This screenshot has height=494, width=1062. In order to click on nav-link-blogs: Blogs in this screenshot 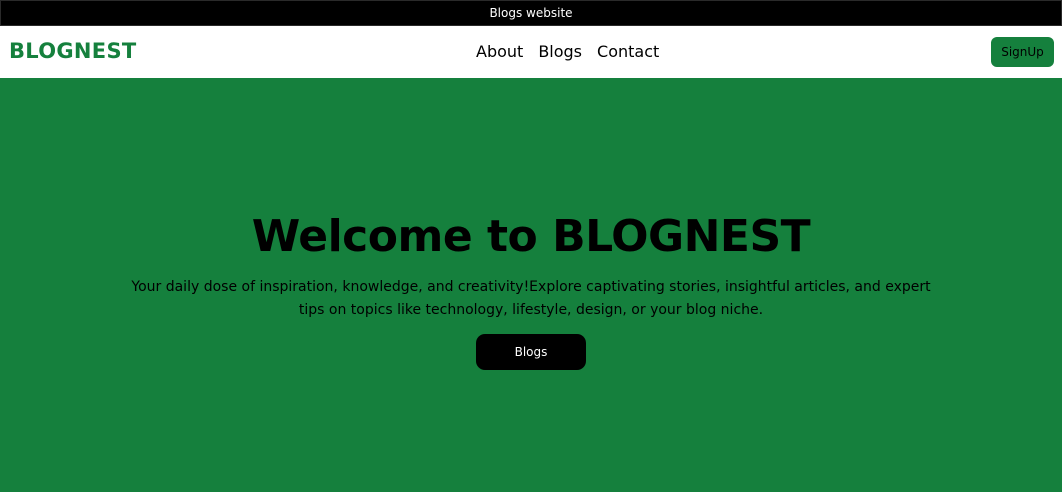, I will do `click(560, 51)`.